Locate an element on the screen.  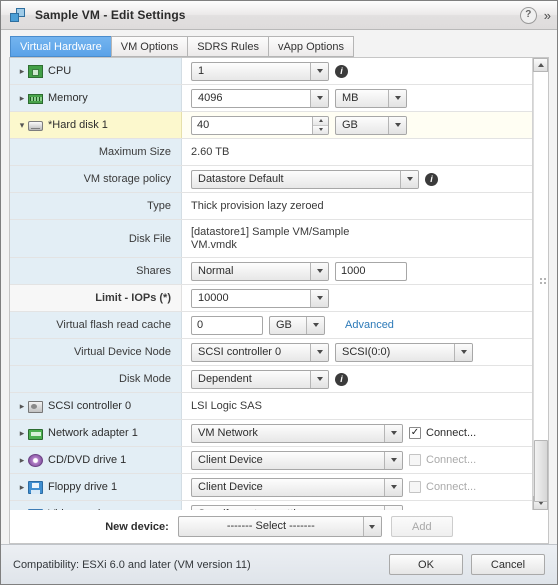
device-node-unit-select: SCSI(0:0) is located at coordinates (404, 352).